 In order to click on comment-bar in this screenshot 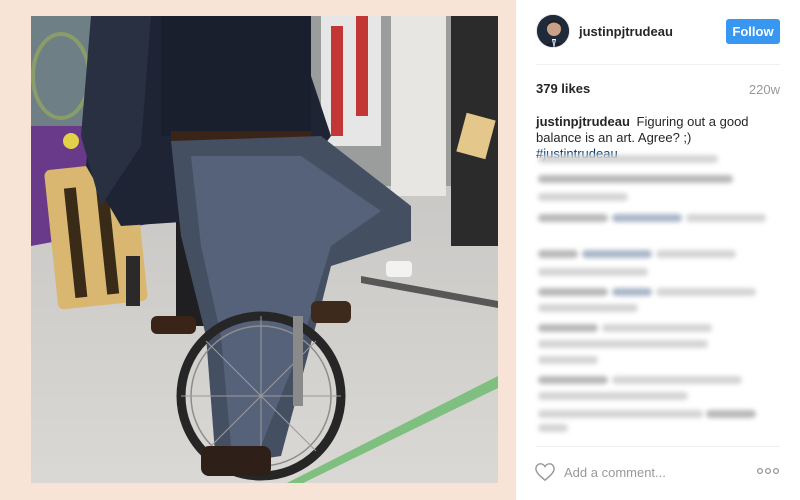, I will do `click(658, 473)`.